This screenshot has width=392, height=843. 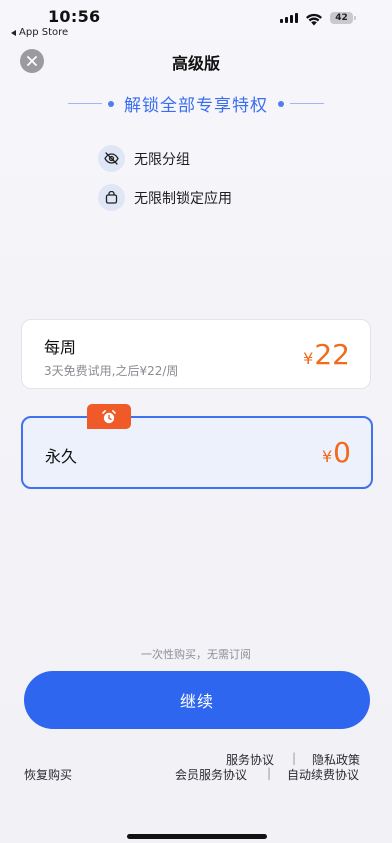 I want to click on dot-left, so click(x=111, y=103).